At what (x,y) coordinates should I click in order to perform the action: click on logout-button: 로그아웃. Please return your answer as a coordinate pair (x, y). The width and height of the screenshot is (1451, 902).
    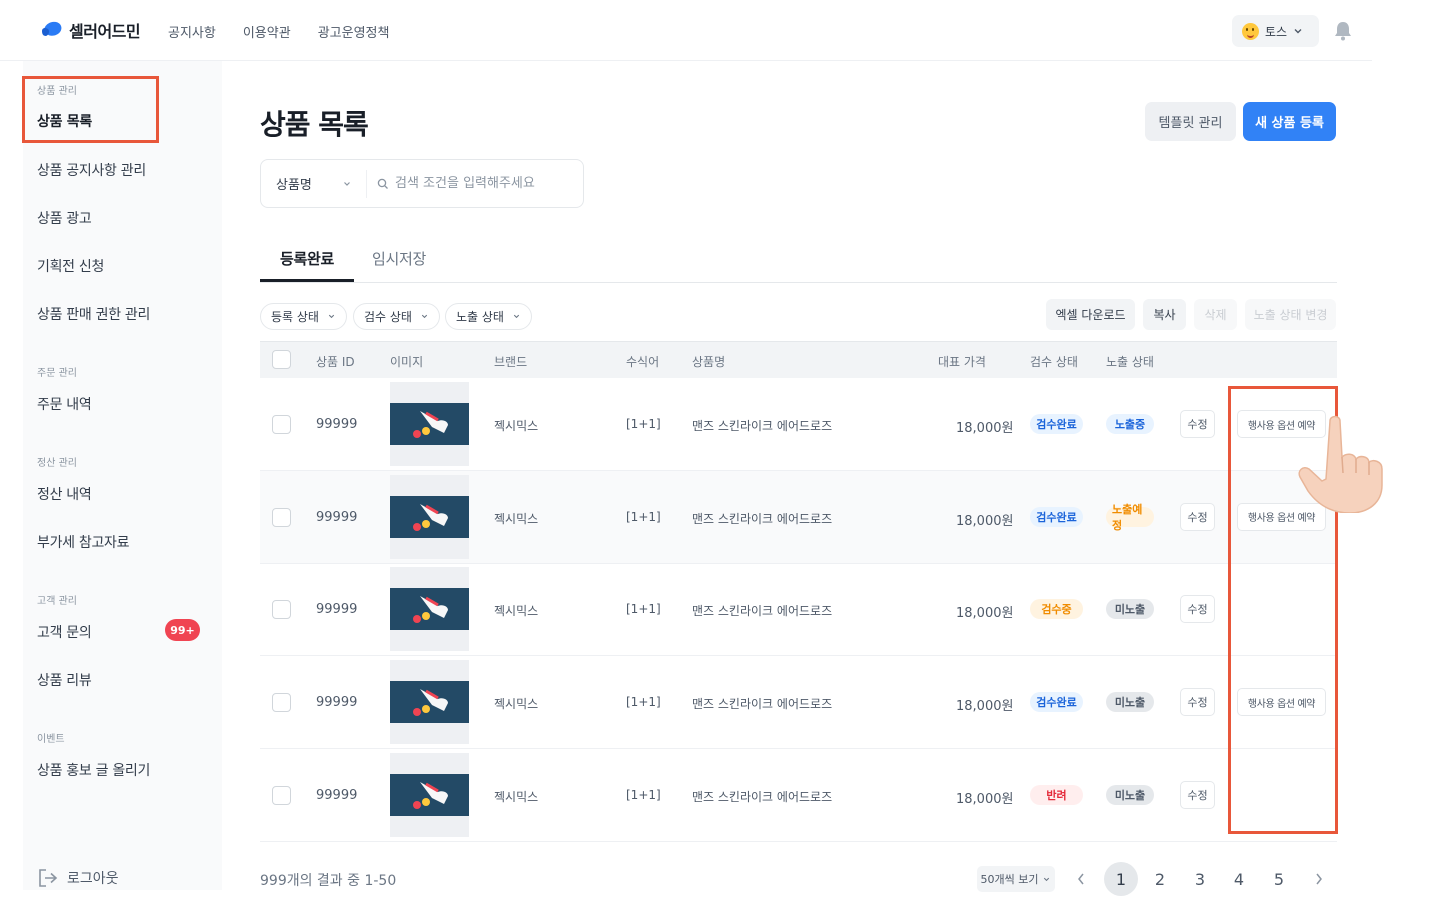
    Looking at the image, I should click on (78, 878).